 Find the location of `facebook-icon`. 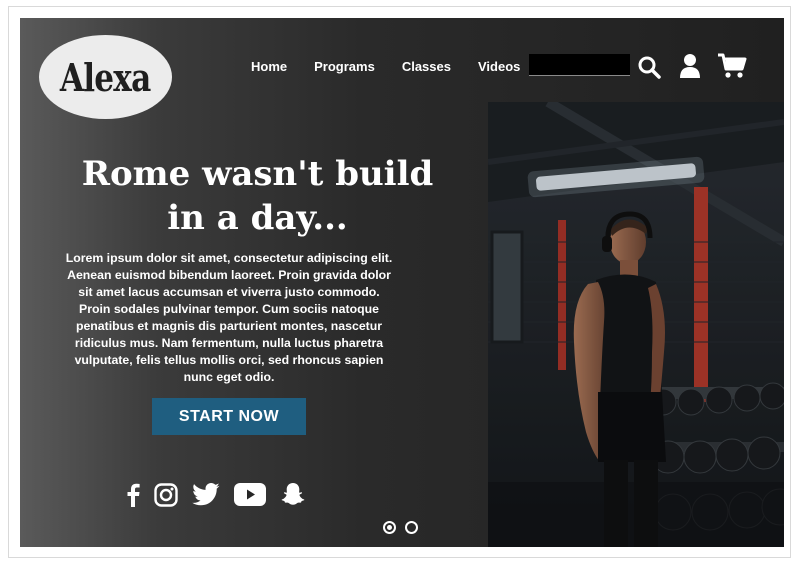

facebook-icon is located at coordinates (133, 495).